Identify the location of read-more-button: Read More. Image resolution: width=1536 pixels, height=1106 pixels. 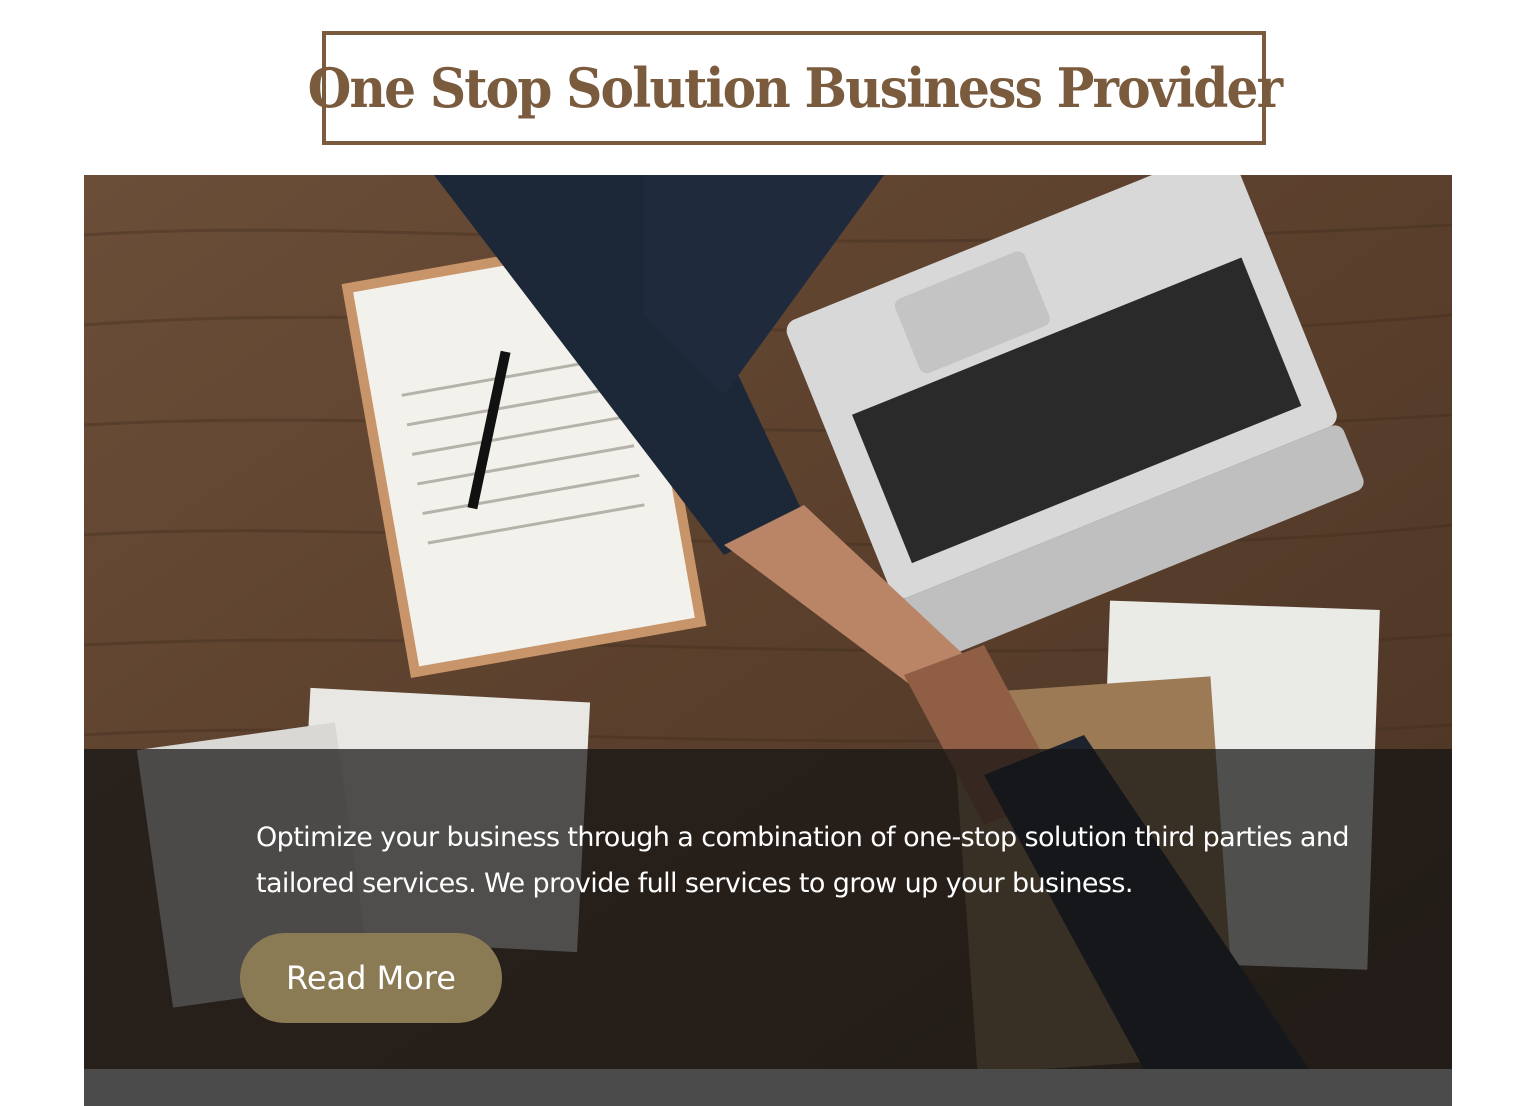
(371, 978).